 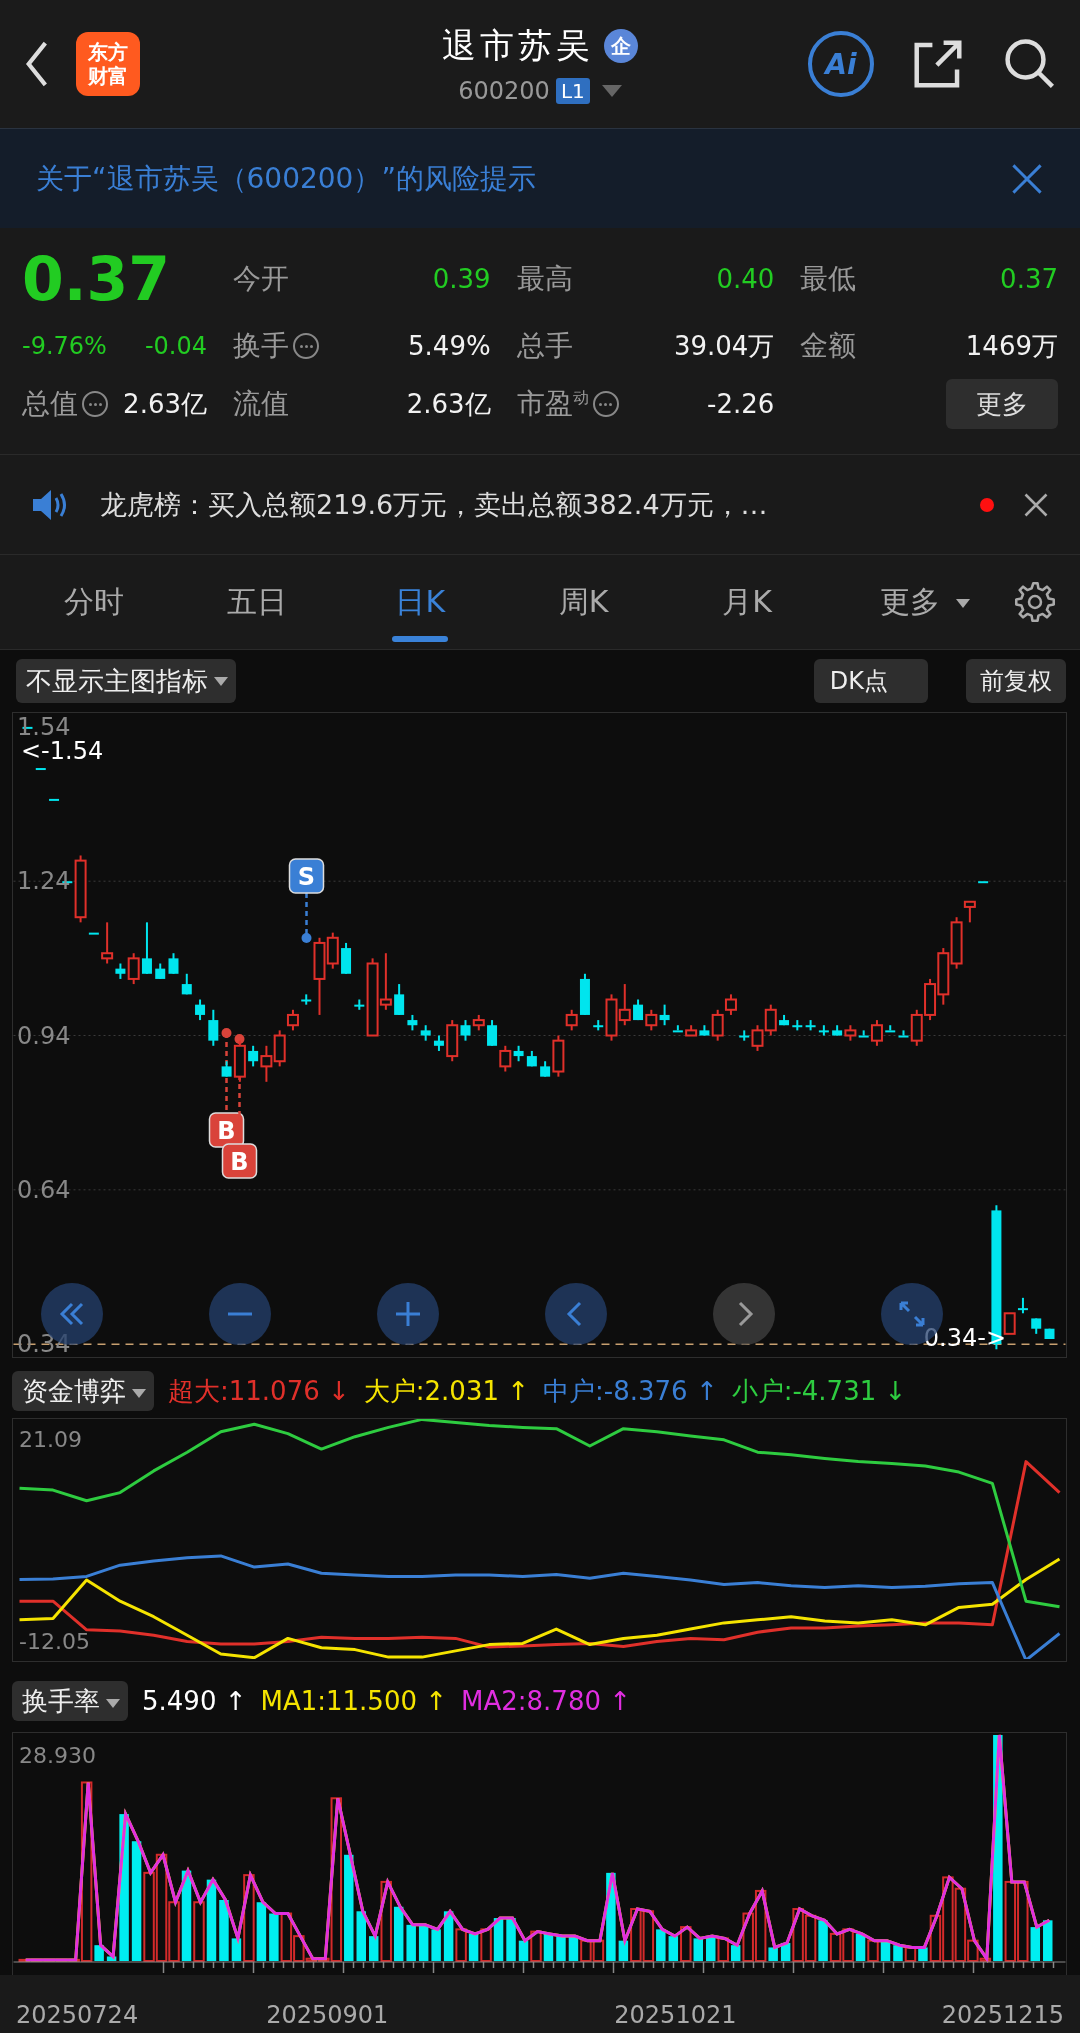 I want to click on last-price: 0.37, so click(x=96, y=279).